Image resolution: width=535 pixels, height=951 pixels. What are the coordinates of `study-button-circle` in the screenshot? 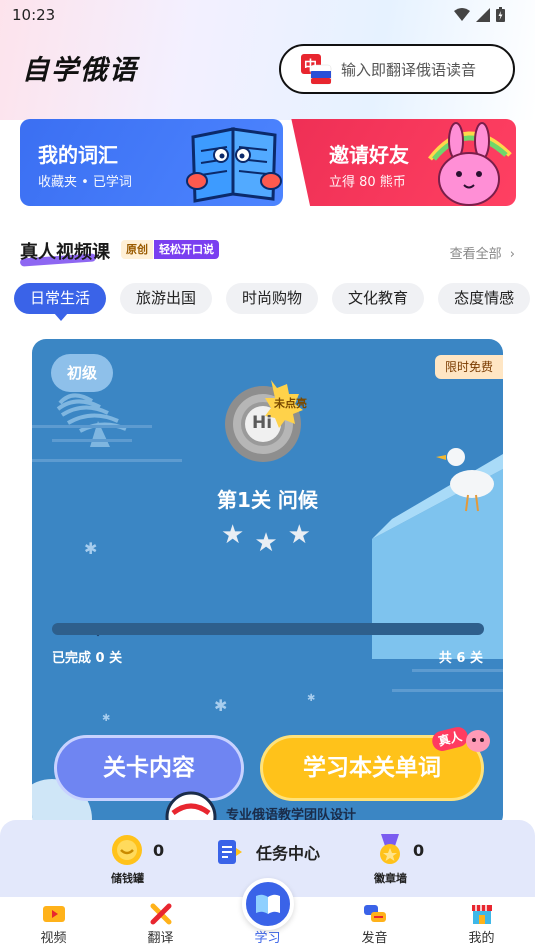 It's located at (267, 904).